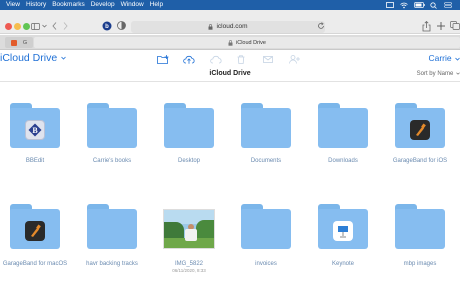 The height and width of the screenshot is (307, 460). Describe the element at coordinates (390, 5) in the screenshot. I see `screen-mirroring-icon` at that location.